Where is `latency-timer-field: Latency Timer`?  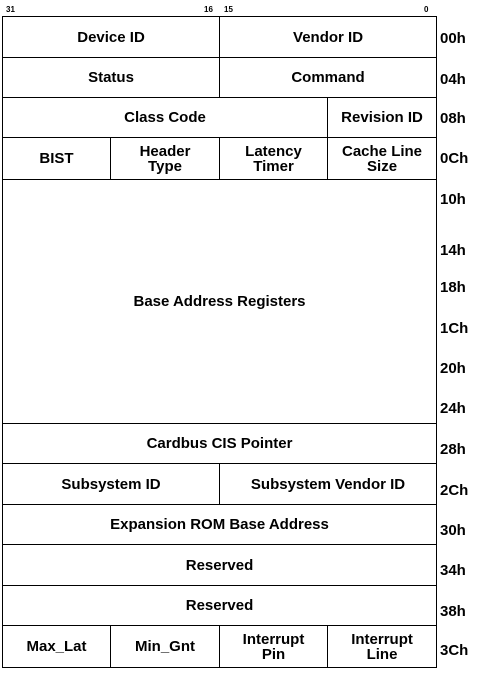
latency-timer-field: Latency Timer is located at coordinates (274, 158).